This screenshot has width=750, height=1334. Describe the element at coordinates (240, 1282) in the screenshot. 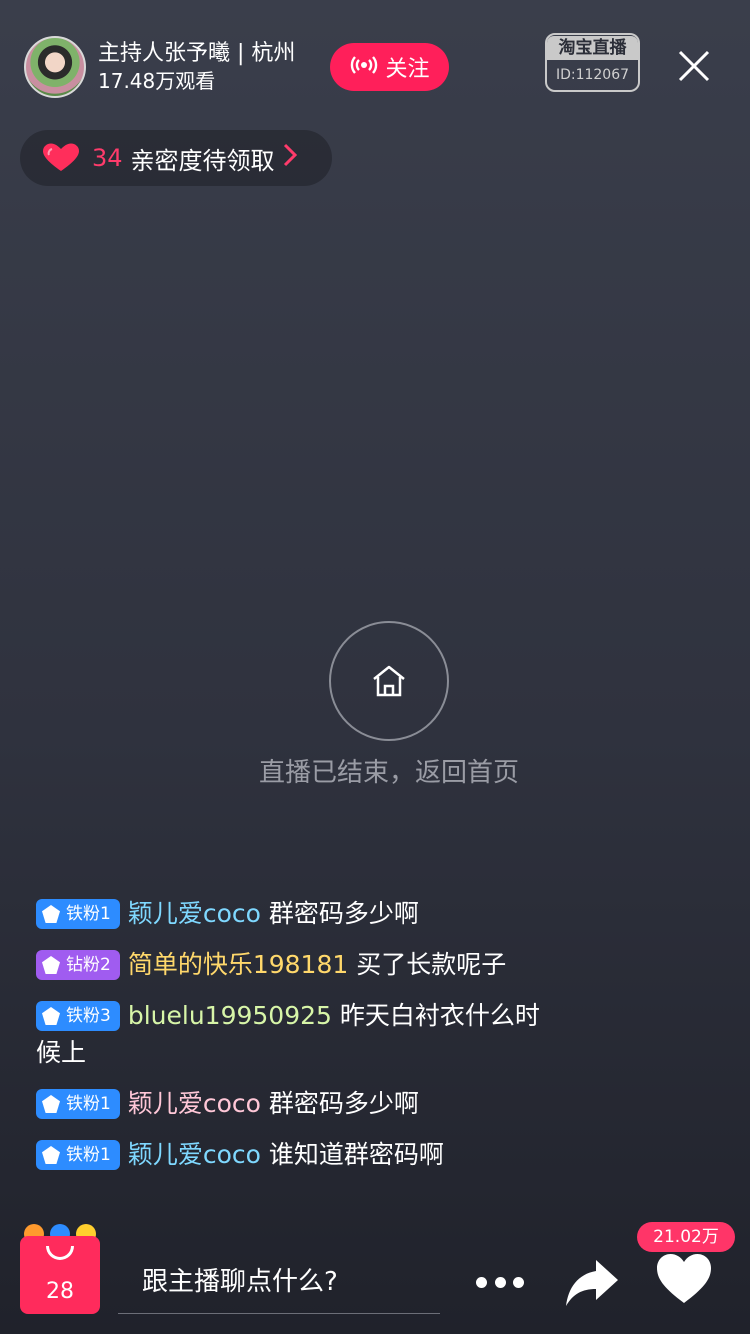

I see `chat-placeholder: 跟主播聊点什么?` at that location.